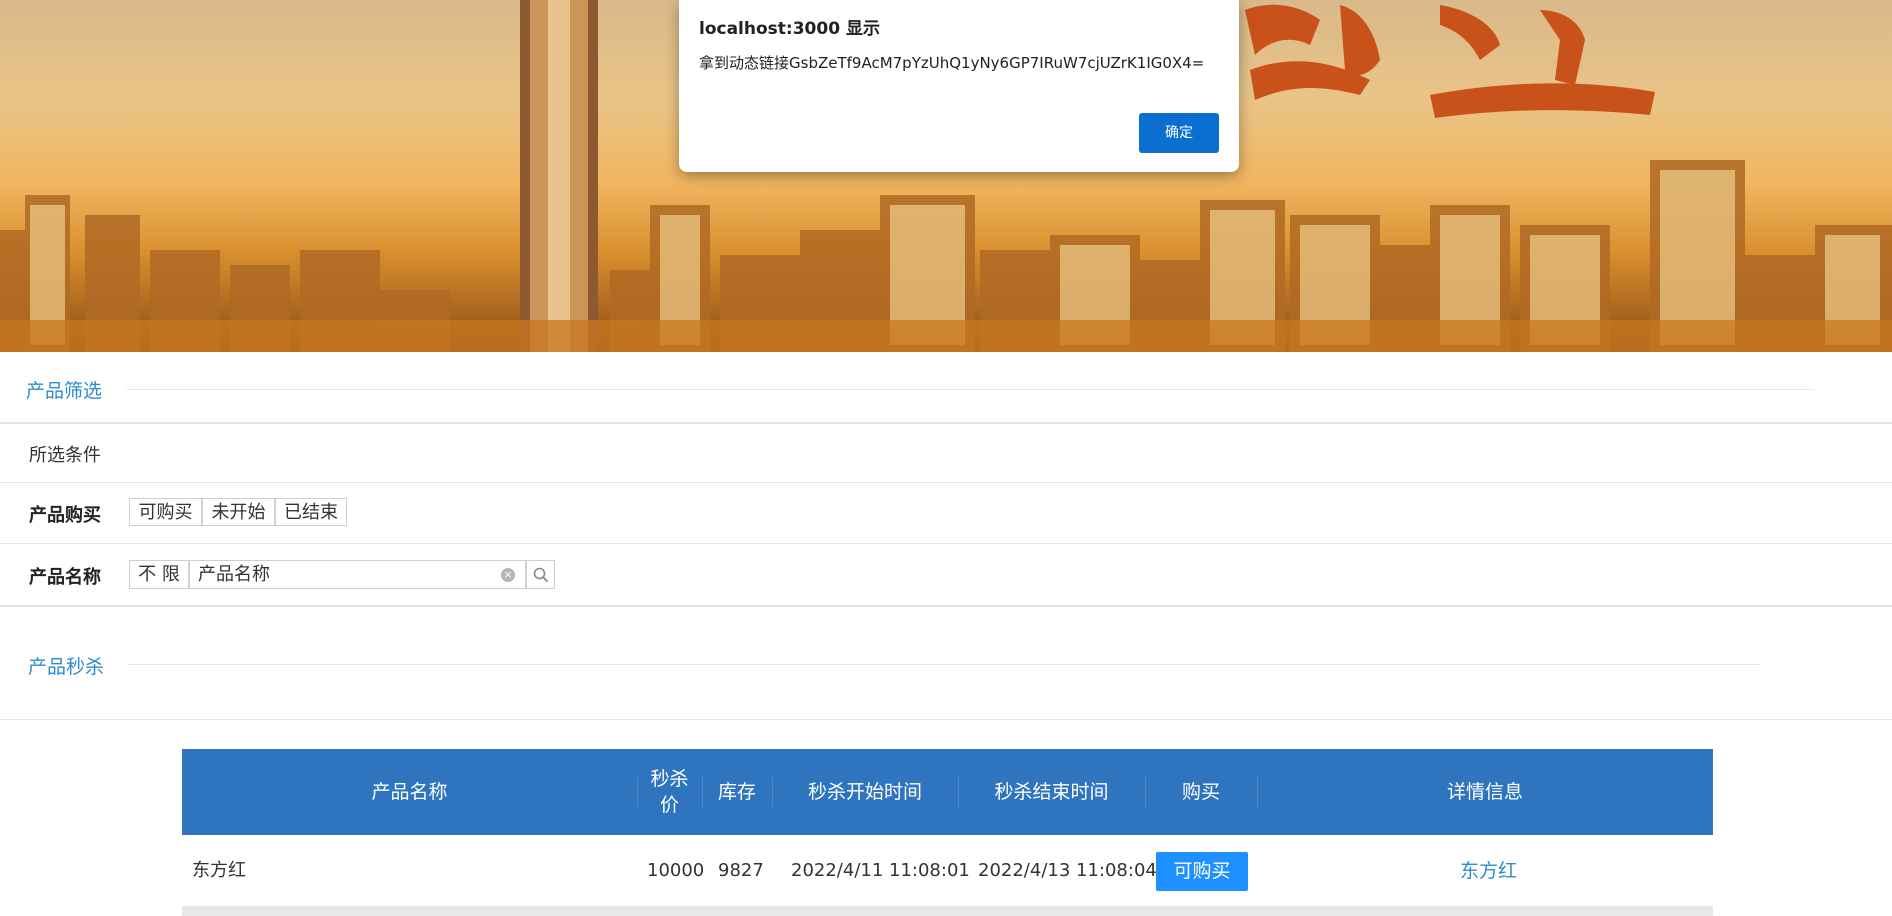  What do you see at coordinates (1202, 871) in the screenshot?
I see `buy-button: 可购买` at bounding box center [1202, 871].